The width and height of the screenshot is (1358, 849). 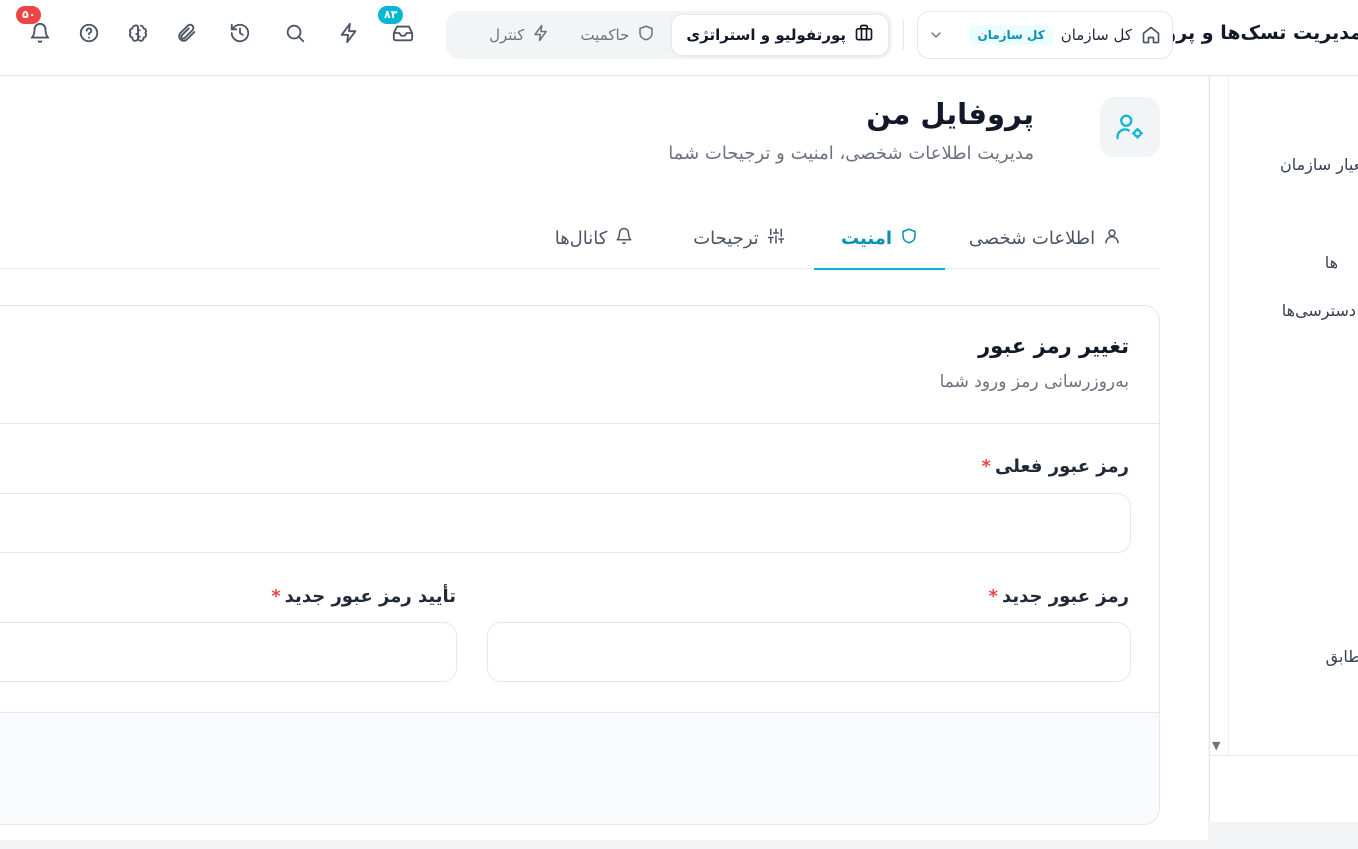 I want to click on tab-label: ترجیحات, so click(x=726, y=238).